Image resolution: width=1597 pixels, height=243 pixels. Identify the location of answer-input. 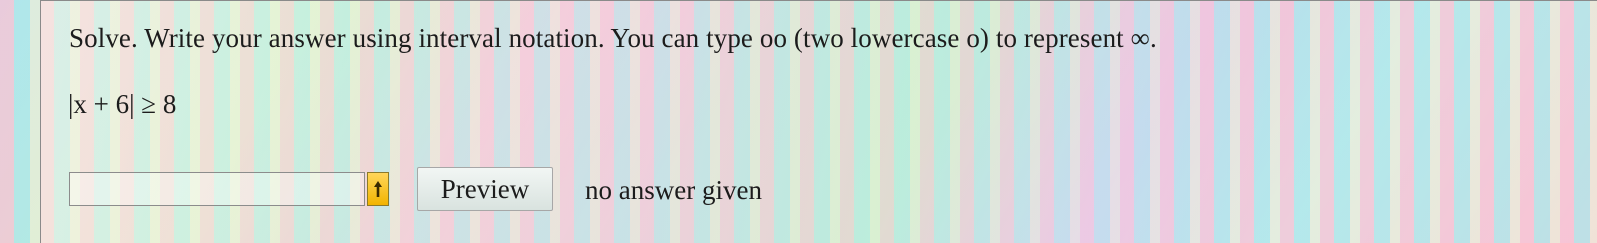
(217, 189).